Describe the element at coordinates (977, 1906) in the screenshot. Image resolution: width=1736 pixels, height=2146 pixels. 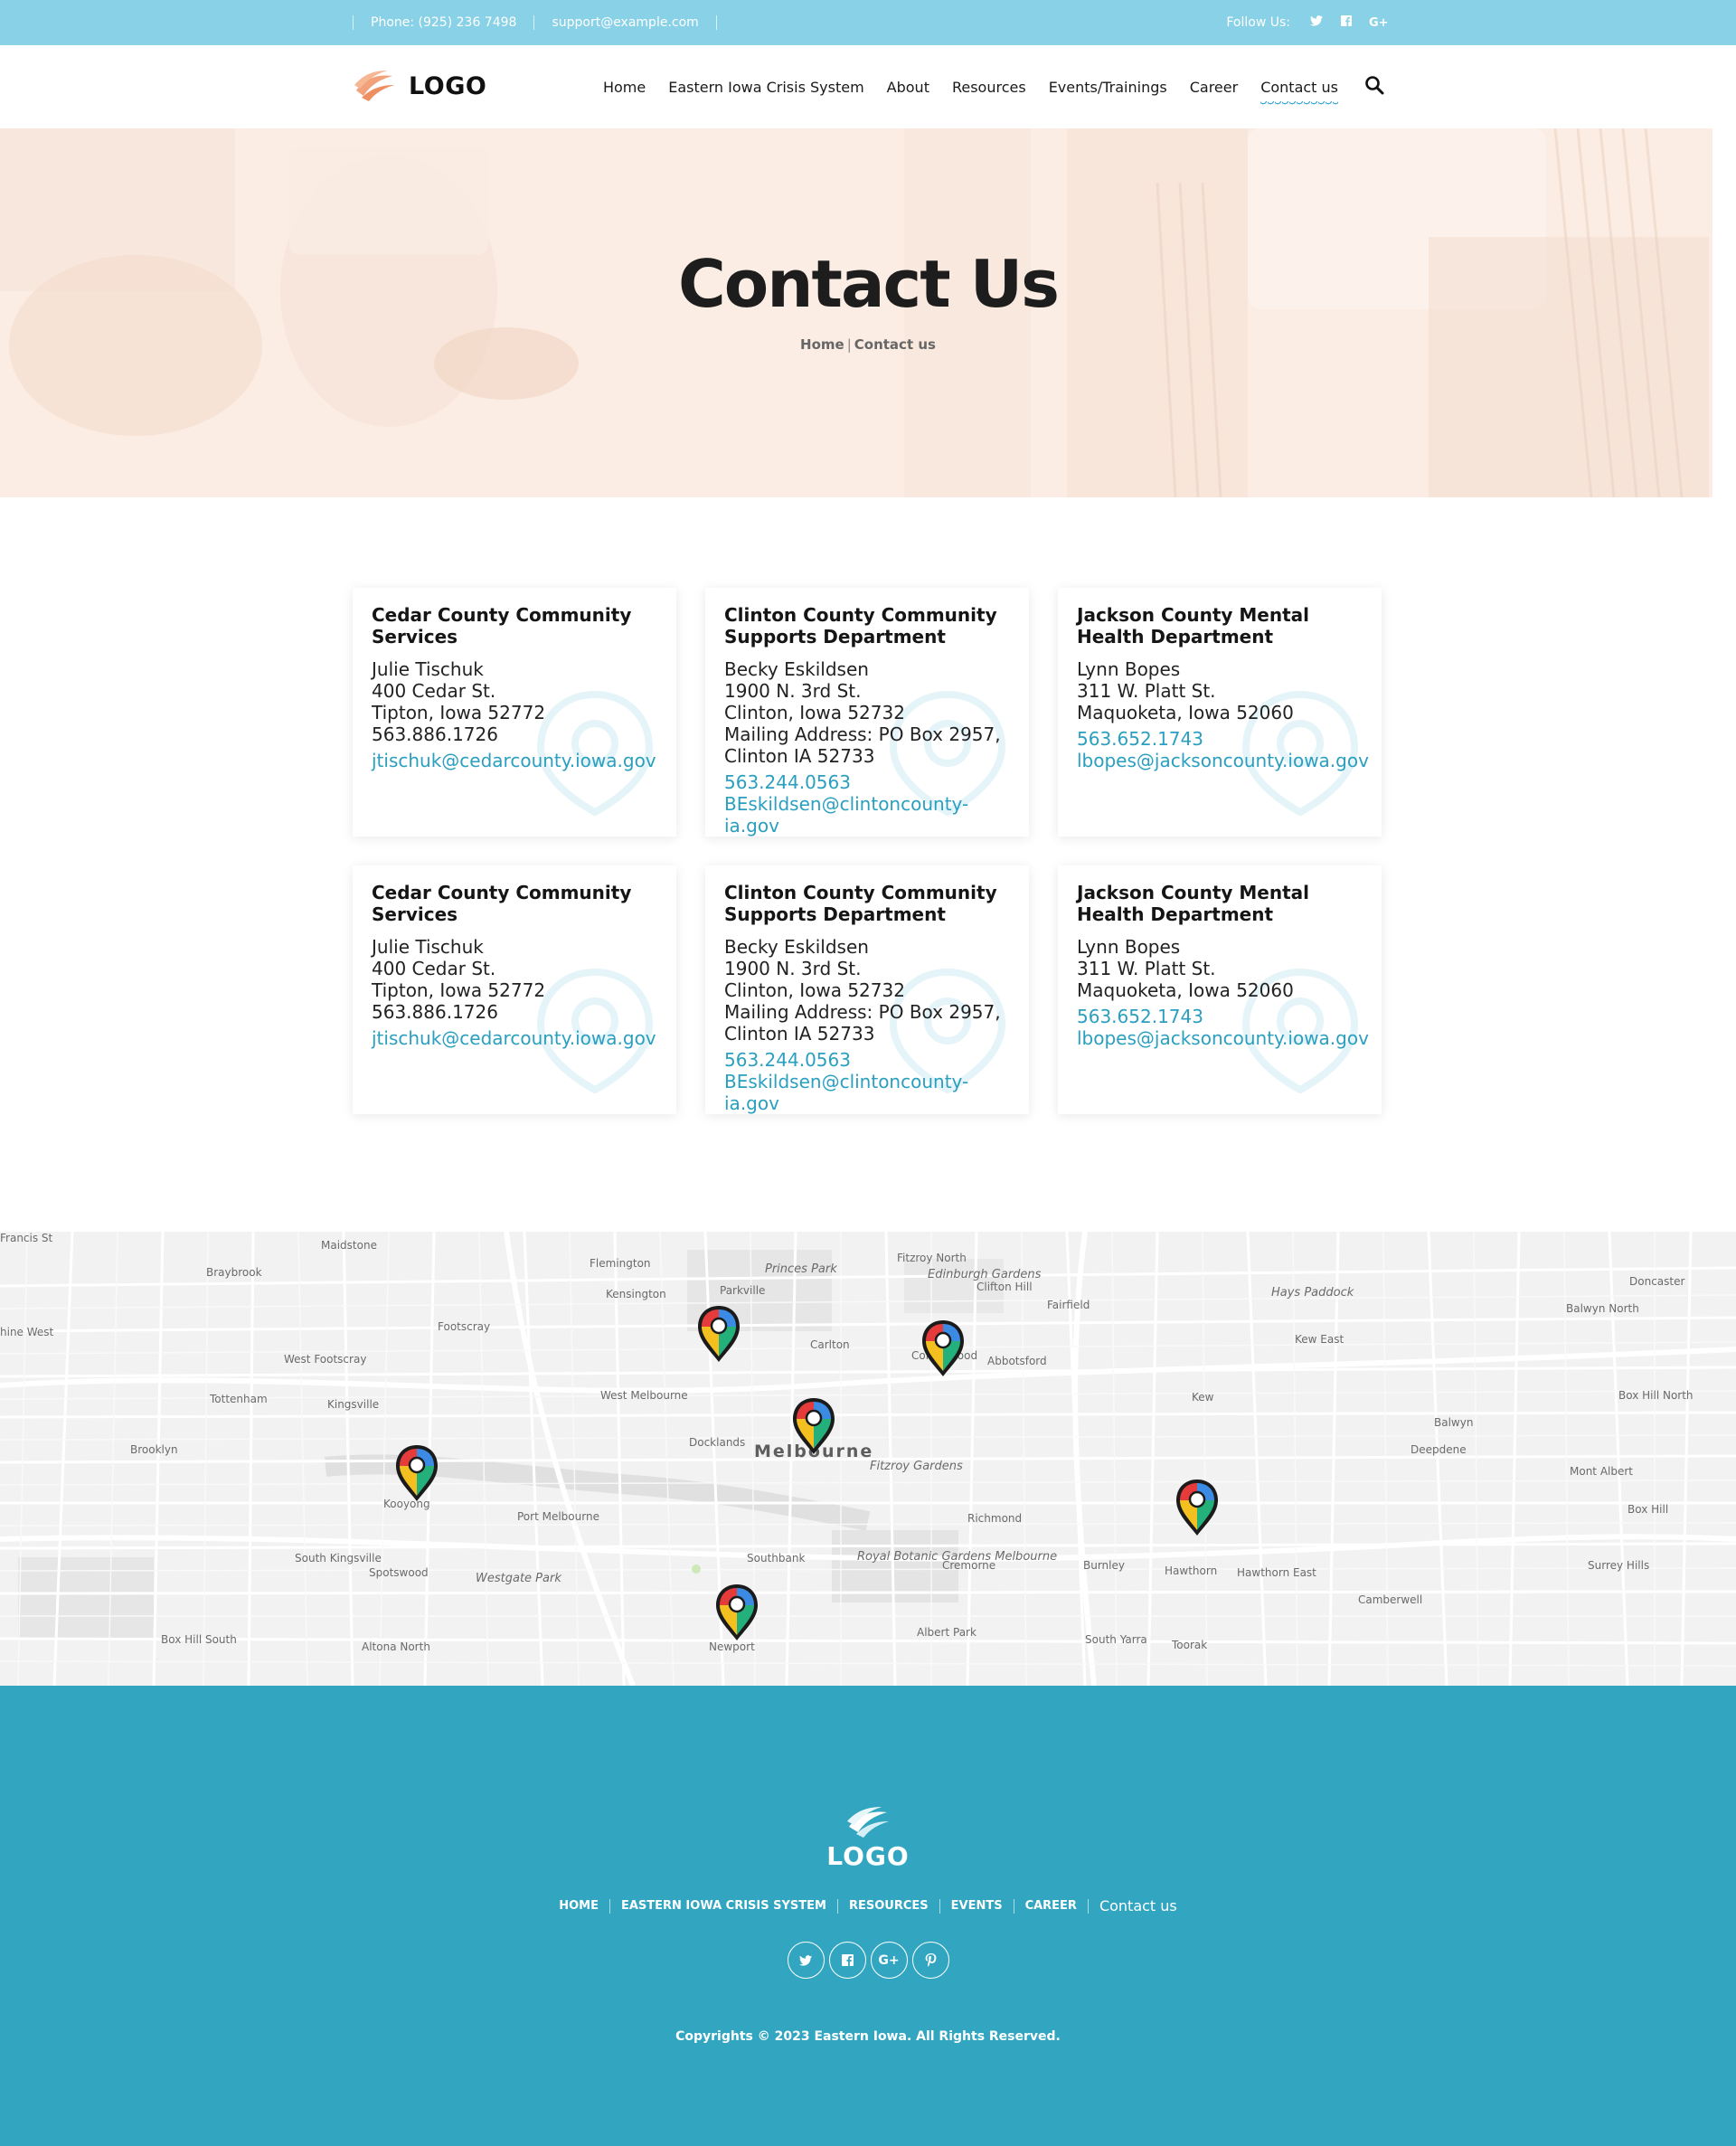
I see `footer-nav-events: EVENTS` at that location.